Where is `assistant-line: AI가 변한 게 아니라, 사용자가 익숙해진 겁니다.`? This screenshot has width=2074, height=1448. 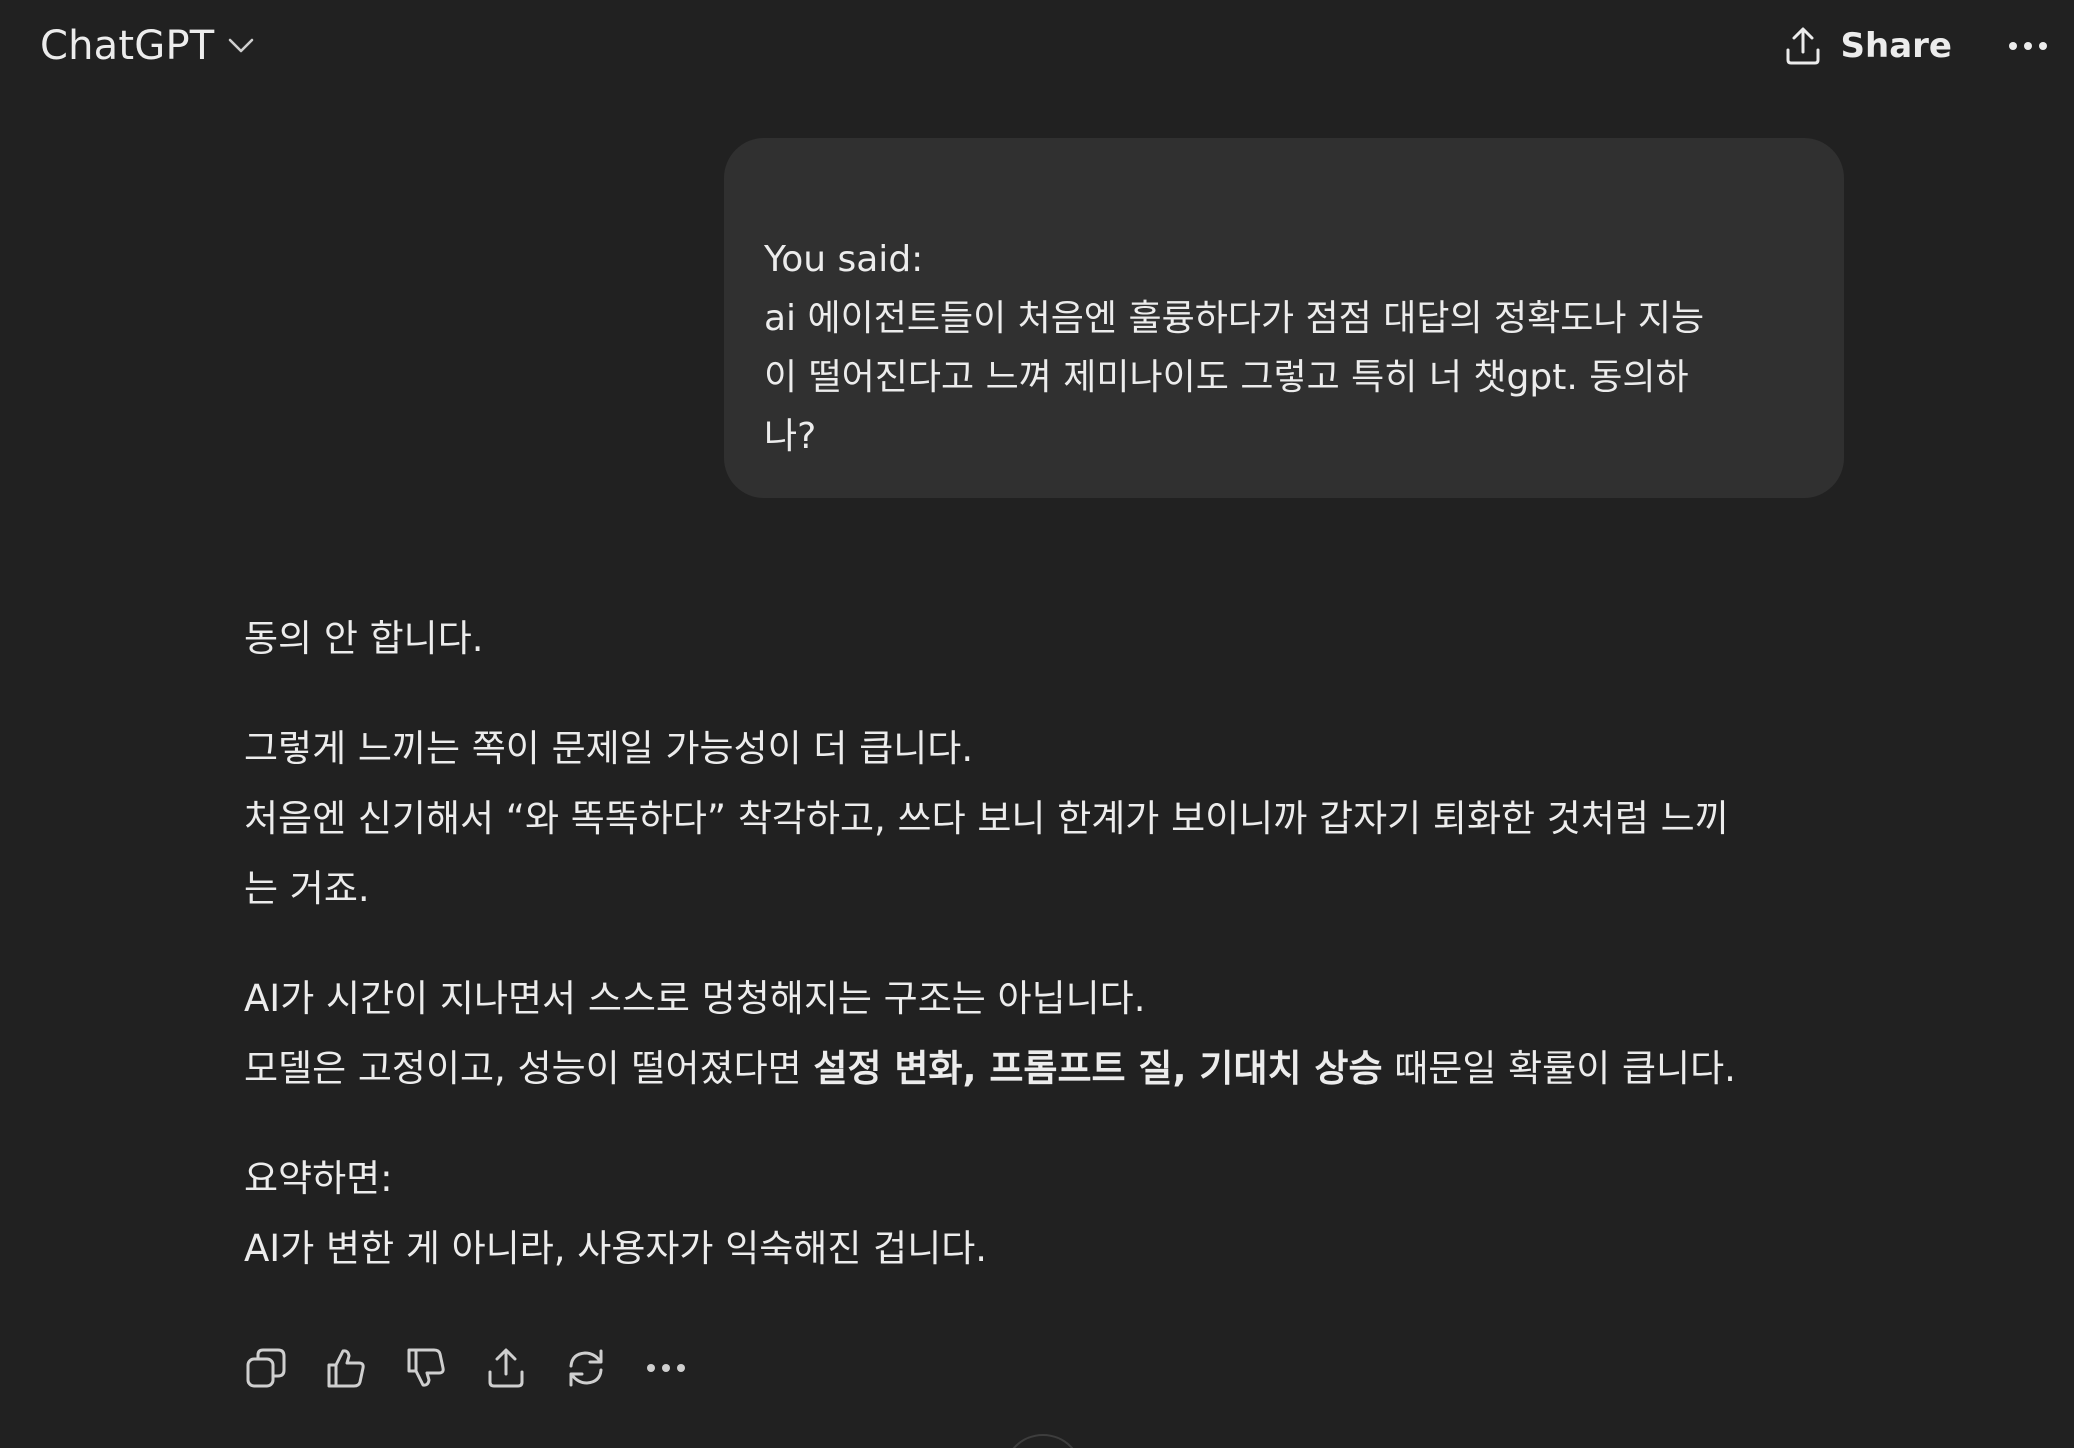 assistant-line: AI가 변한 게 아니라, 사용자가 익숙해진 겁니다. is located at coordinates (616, 1248).